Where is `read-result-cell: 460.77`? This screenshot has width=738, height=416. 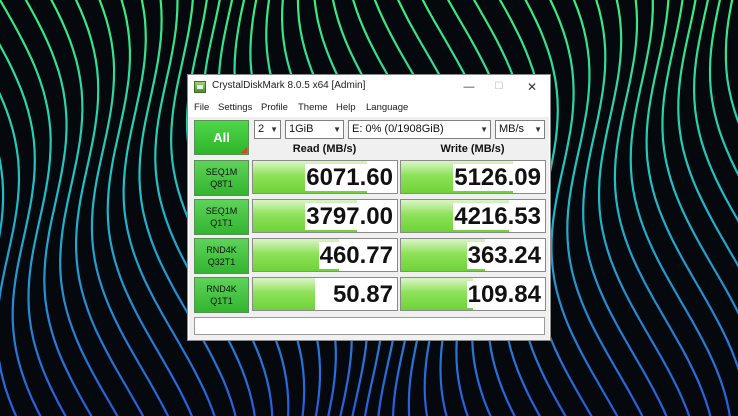
read-result-cell: 460.77 is located at coordinates (325, 255).